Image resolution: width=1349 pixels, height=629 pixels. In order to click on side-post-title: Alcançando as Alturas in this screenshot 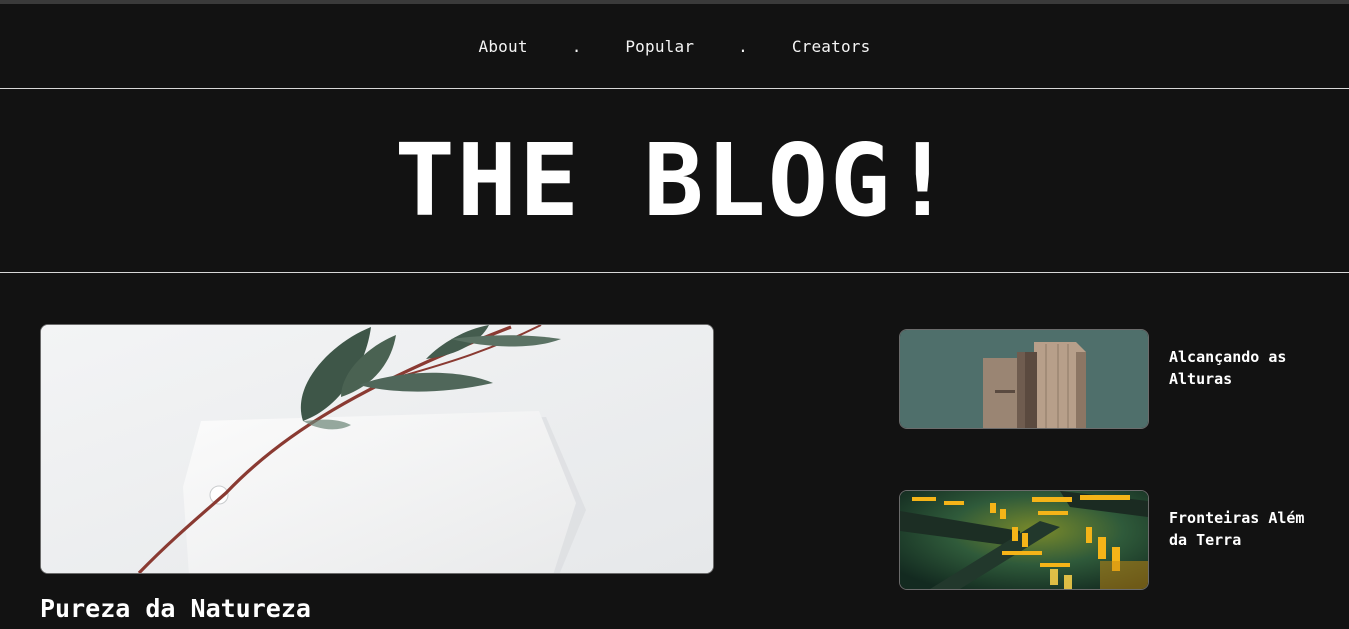, I will do `click(1244, 368)`.